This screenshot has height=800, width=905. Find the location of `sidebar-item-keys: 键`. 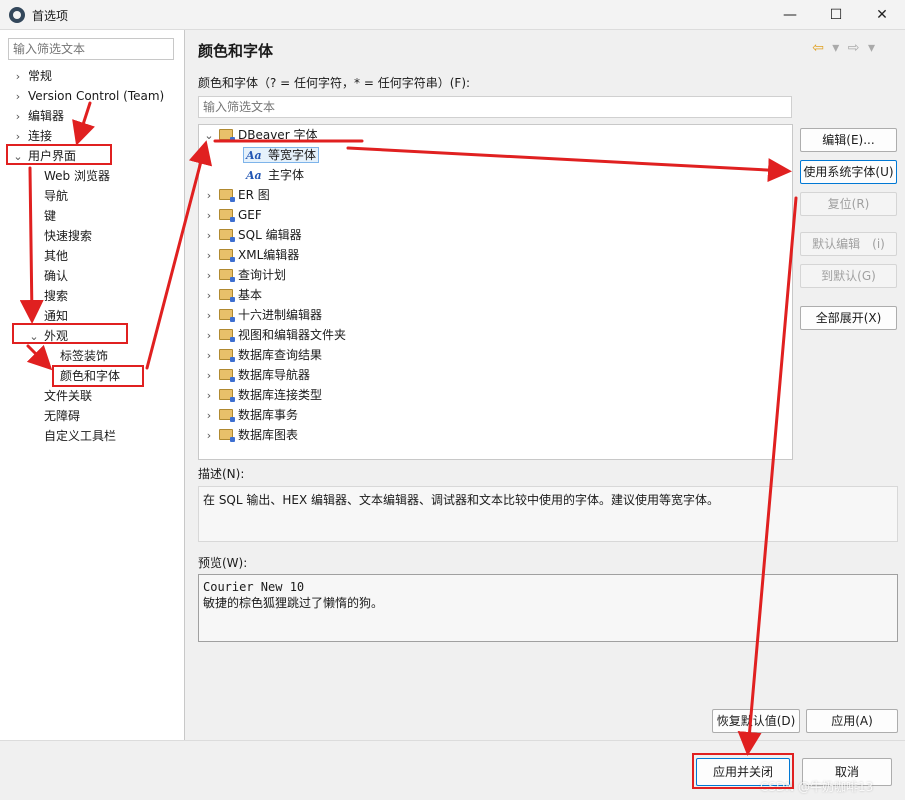

sidebar-item-keys: 键 is located at coordinates (50, 216).